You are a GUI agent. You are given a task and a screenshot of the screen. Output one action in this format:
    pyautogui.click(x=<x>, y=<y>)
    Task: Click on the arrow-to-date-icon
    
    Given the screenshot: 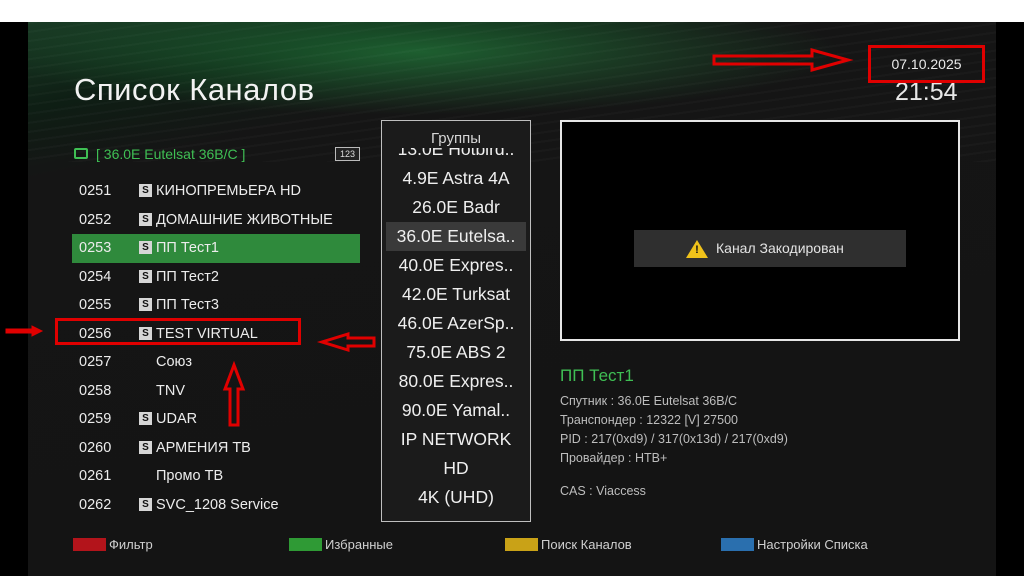 What is the action you would take?
    pyautogui.click(x=783, y=60)
    